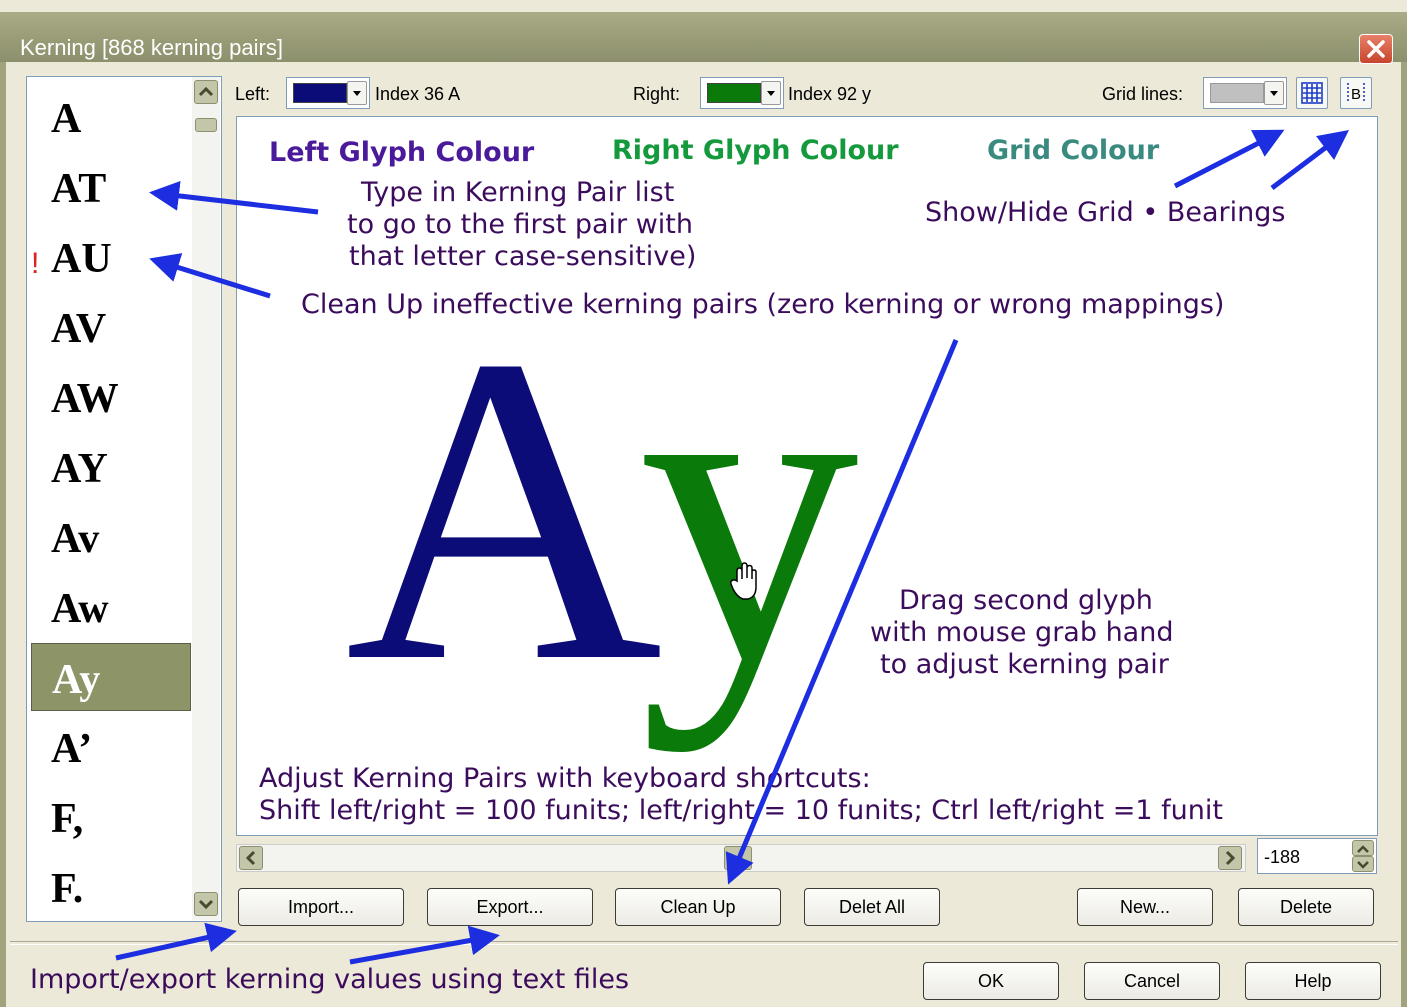 Image resolution: width=1407 pixels, height=1007 pixels. I want to click on ok-button: OK, so click(991, 981).